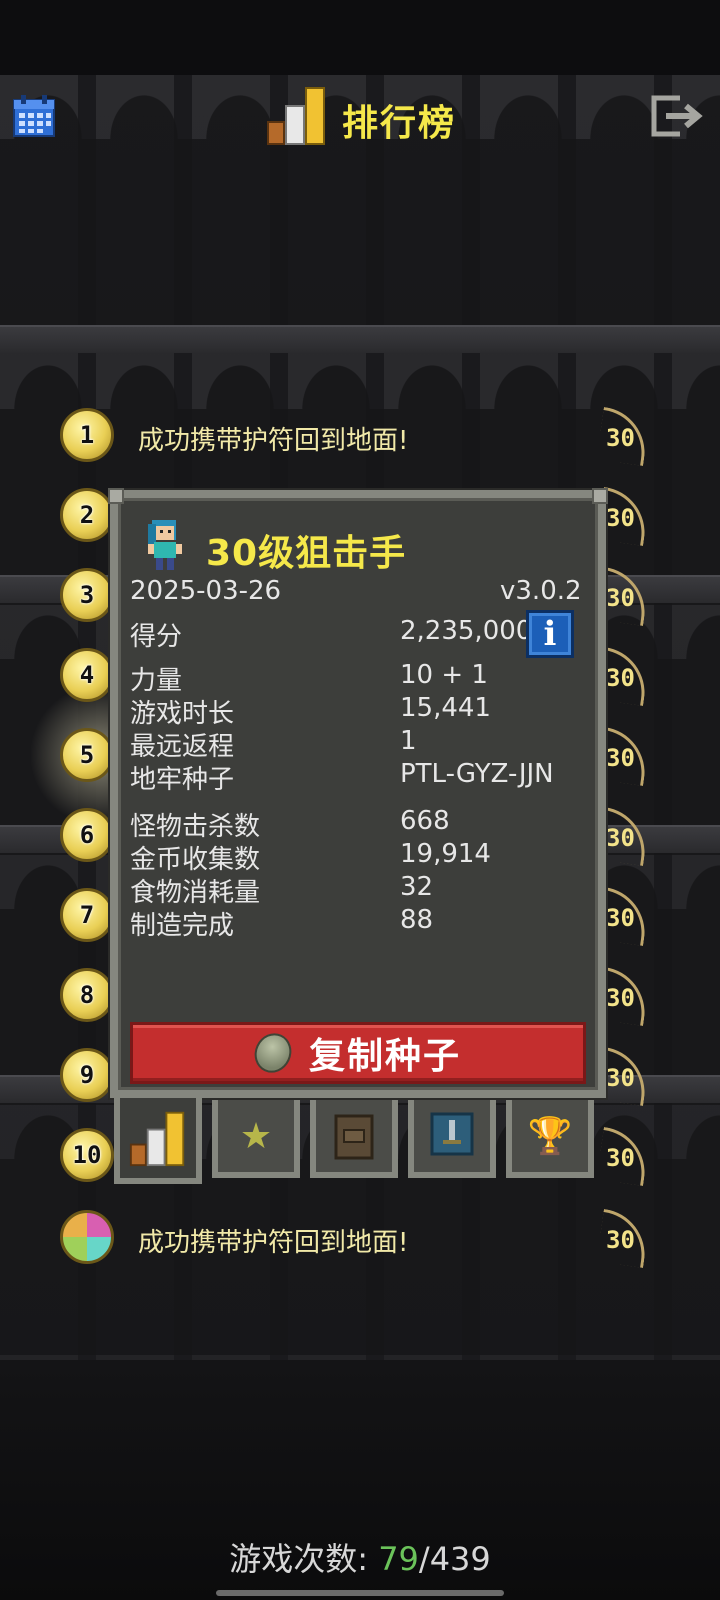 The height and width of the screenshot is (1600, 720). I want to click on huntress-portrait-icon, so click(165, 545).